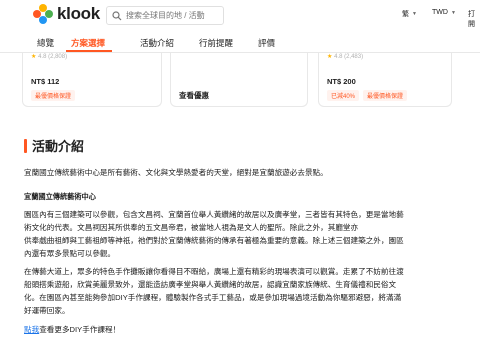 The width and height of the screenshot is (480, 342). I want to click on search-icon, so click(117, 15).